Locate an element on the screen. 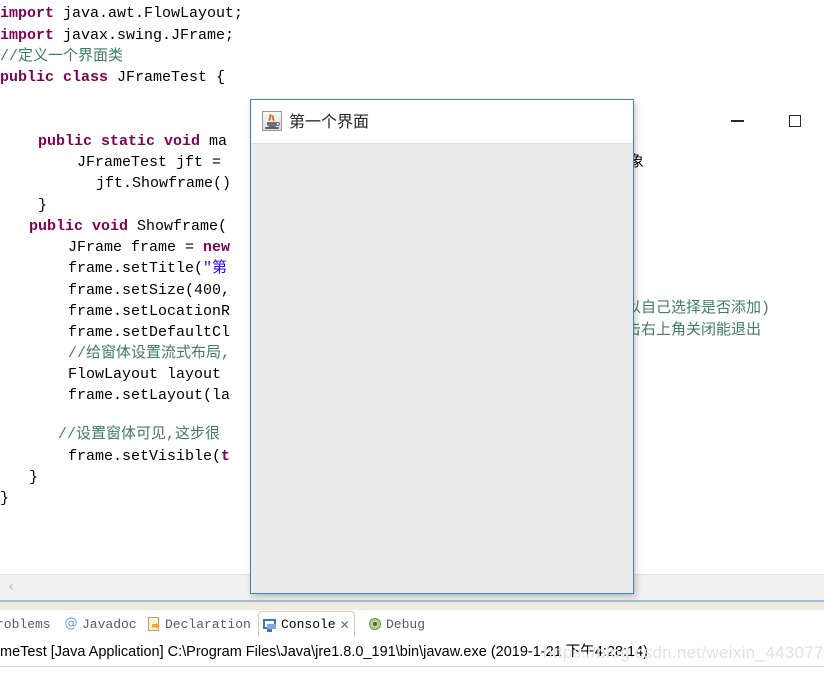 Image resolution: width=824 pixels, height=673 pixels. tab-close-icon: ✕ is located at coordinates (345, 625).